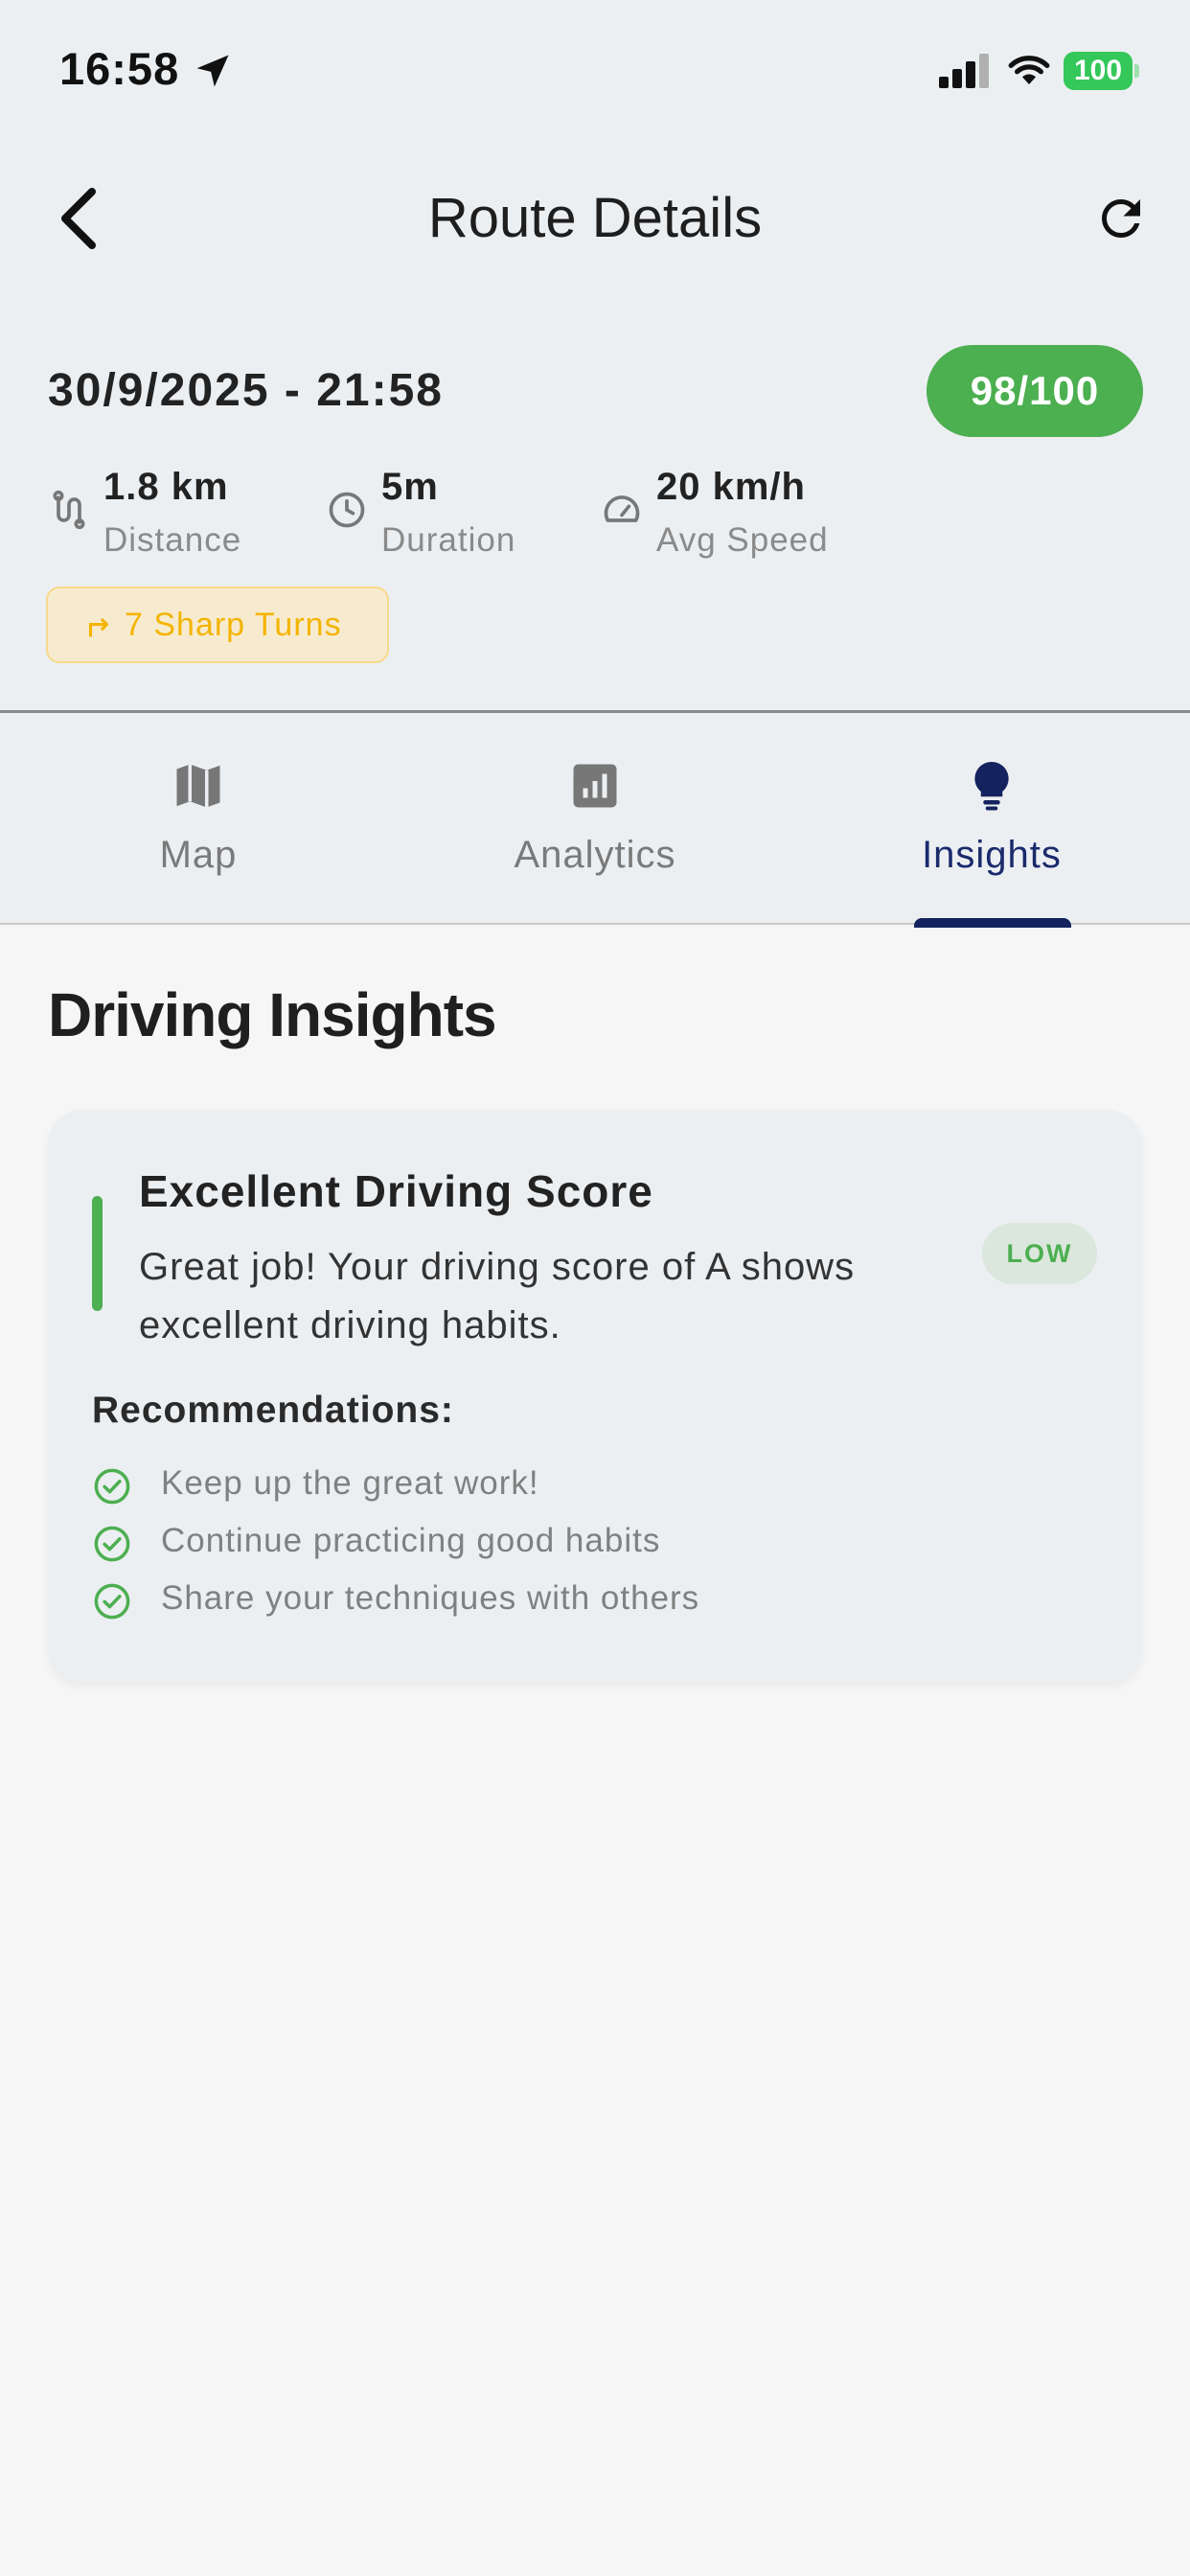 The image size is (1190, 2576). What do you see at coordinates (731, 487) in the screenshot?
I see `avg-speed-value: 20 km/h` at bounding box center [731, 487].